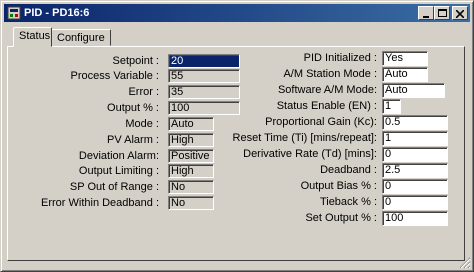  I want to click on output-percent-value: 100, so click(204, 108).